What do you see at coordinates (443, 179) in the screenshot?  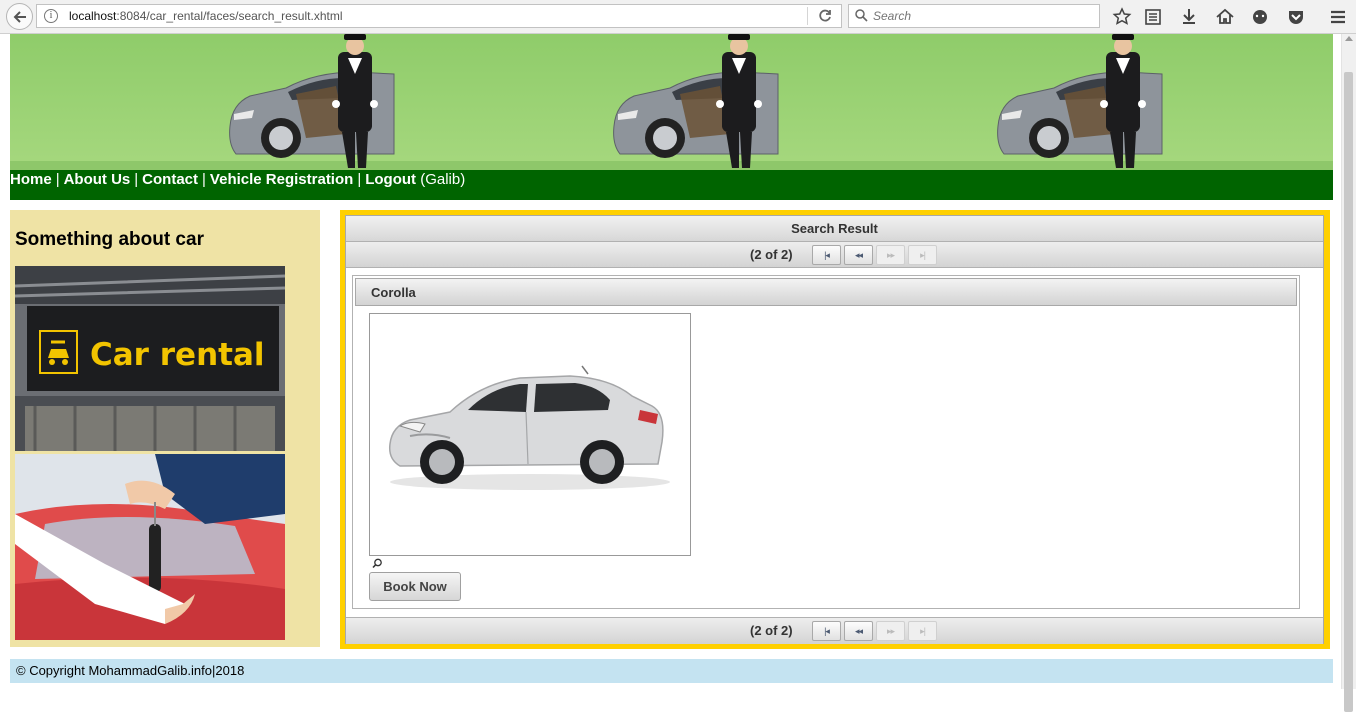 I see `logged-in-user: (Galib)` at bounding box center [443, 179].